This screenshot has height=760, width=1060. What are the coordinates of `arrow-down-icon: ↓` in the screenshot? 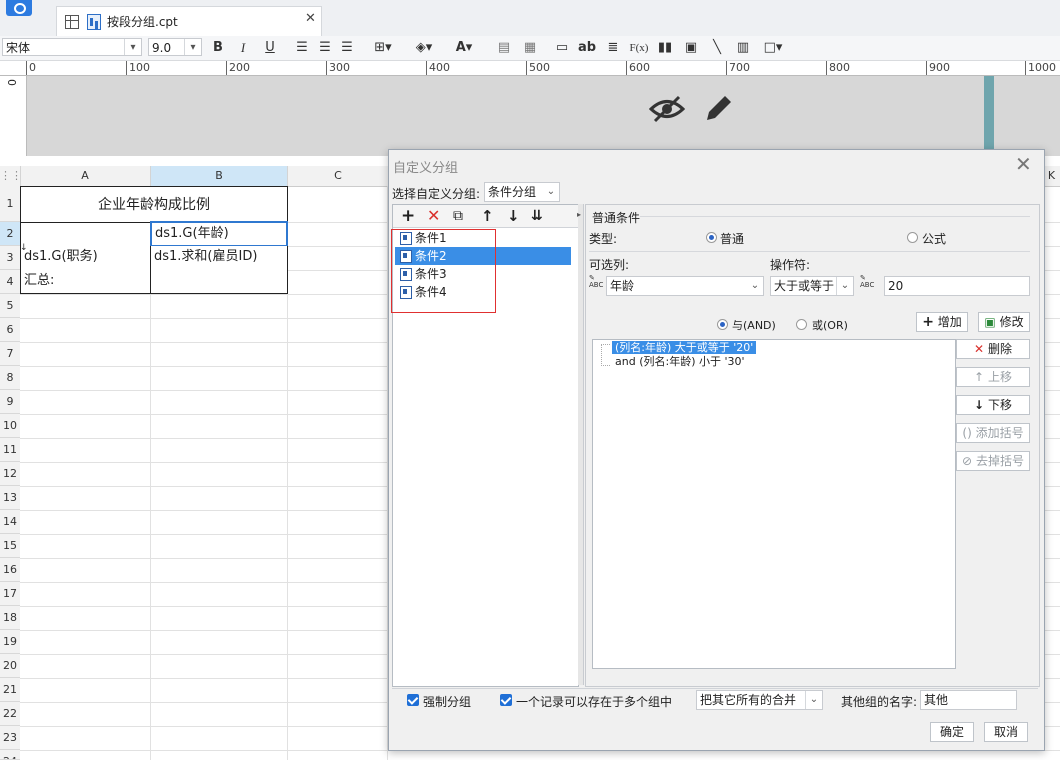 It's located at (513, 216).